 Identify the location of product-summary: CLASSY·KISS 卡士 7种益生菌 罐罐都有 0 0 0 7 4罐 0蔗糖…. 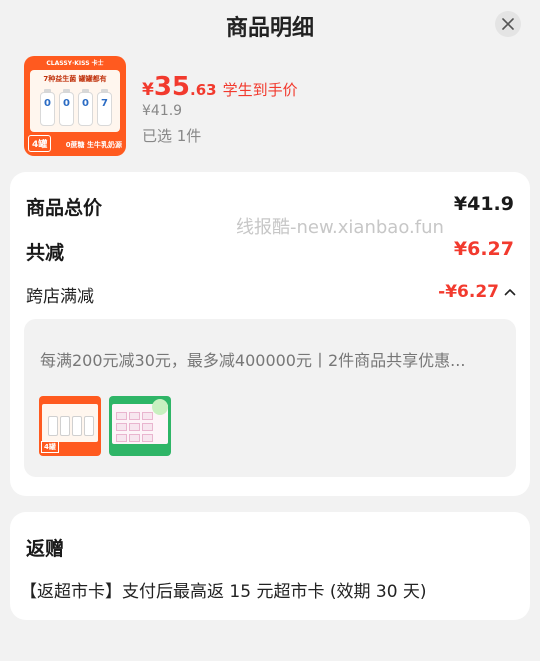
(274, 106).